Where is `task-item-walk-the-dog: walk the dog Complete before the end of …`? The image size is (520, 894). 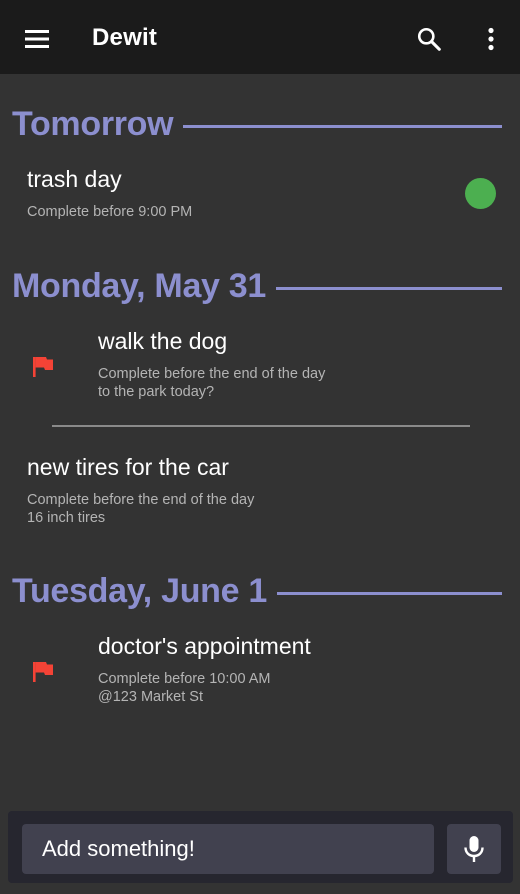 task-item-walk-the-dog: walk the dog Complete before the end of … is located at coordinates (260, 366).